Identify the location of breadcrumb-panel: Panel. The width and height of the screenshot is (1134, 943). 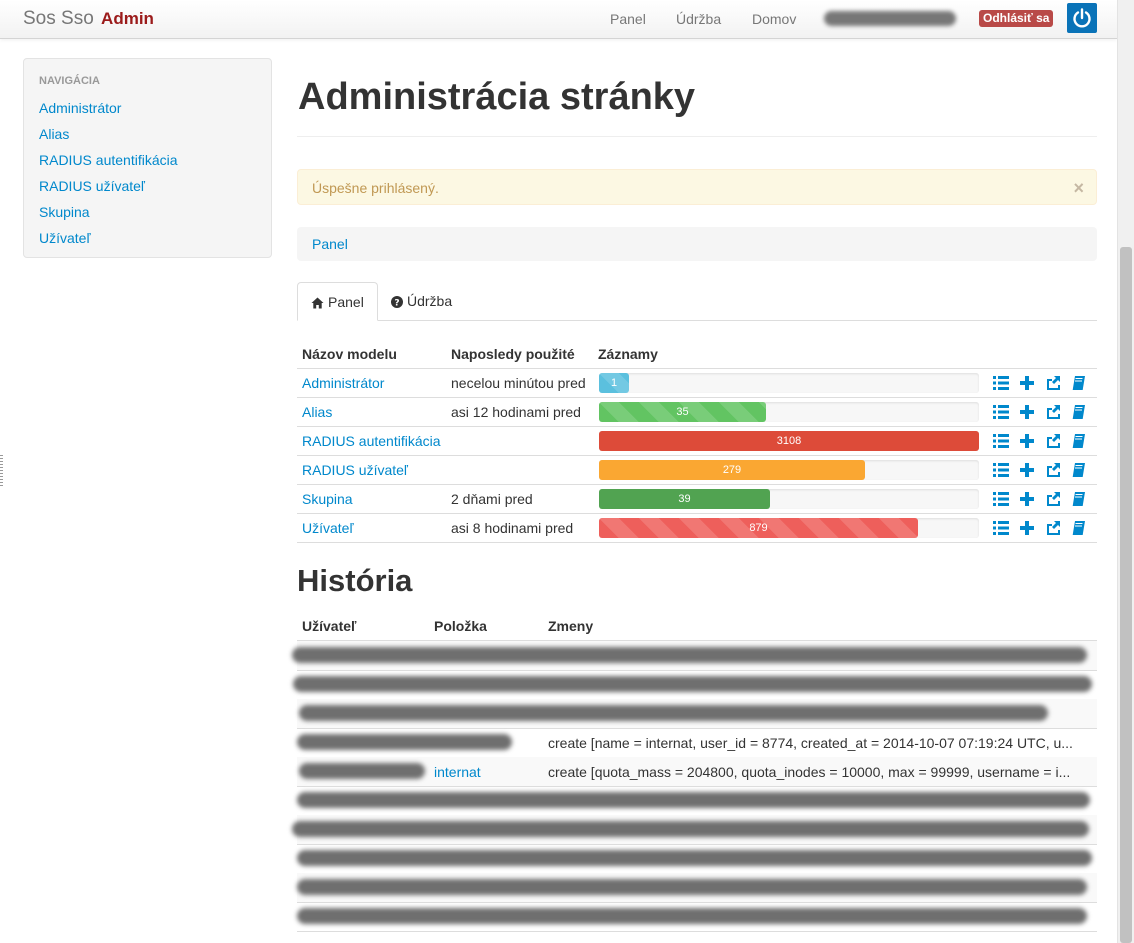
(330, 244).